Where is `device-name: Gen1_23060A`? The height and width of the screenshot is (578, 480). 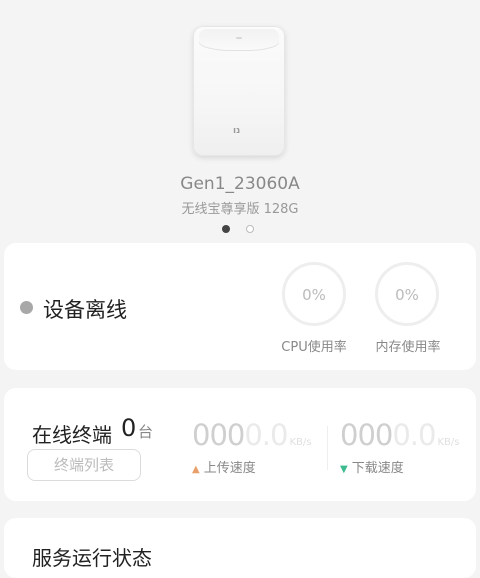 device-name: Gen1_23060A is located at coordinates (240, 184).